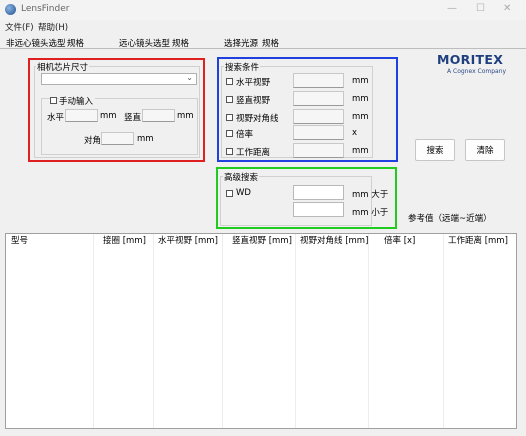  What do you see at coordinates (229, 117) in the screenshot?
I see `diagonal-fov-checkbox` at bounding box center [229, 117].